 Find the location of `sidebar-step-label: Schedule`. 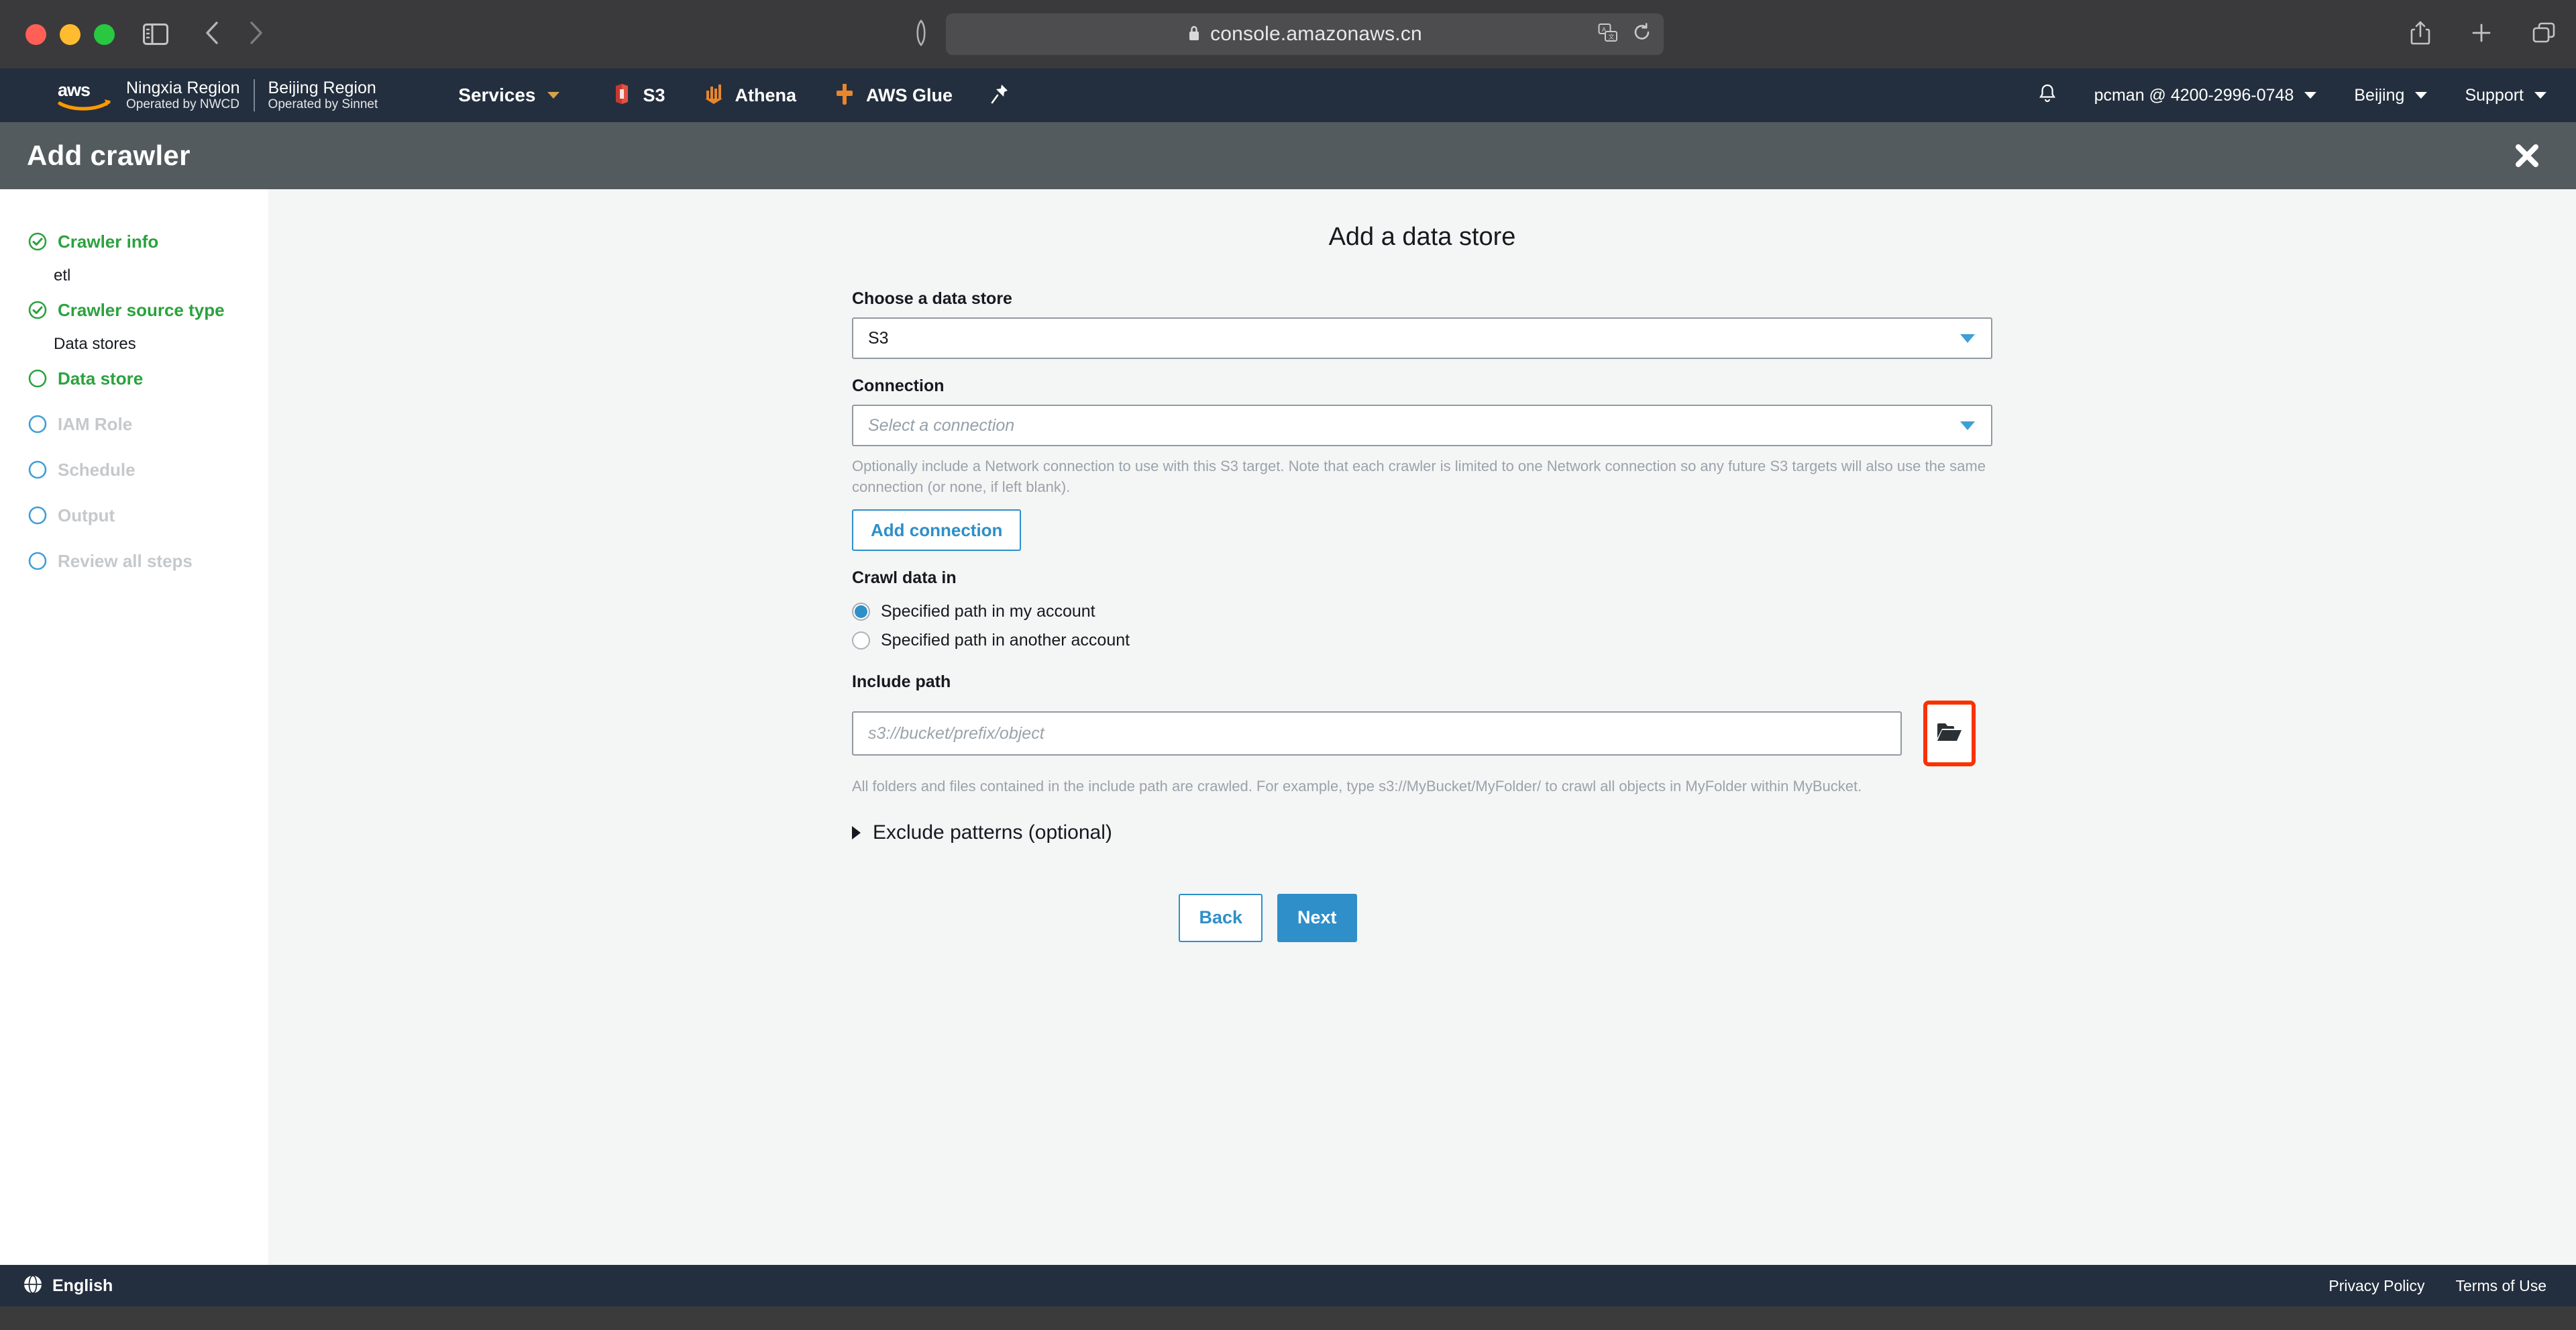

sidebar-step-label: Schedule is located at coordinates (97, 469).